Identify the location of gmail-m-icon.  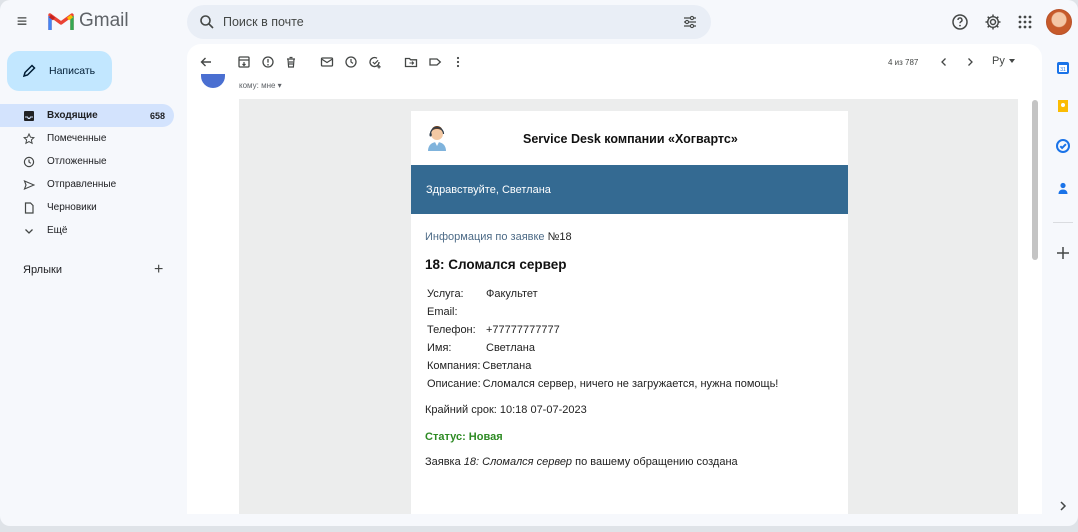
(61, 21).